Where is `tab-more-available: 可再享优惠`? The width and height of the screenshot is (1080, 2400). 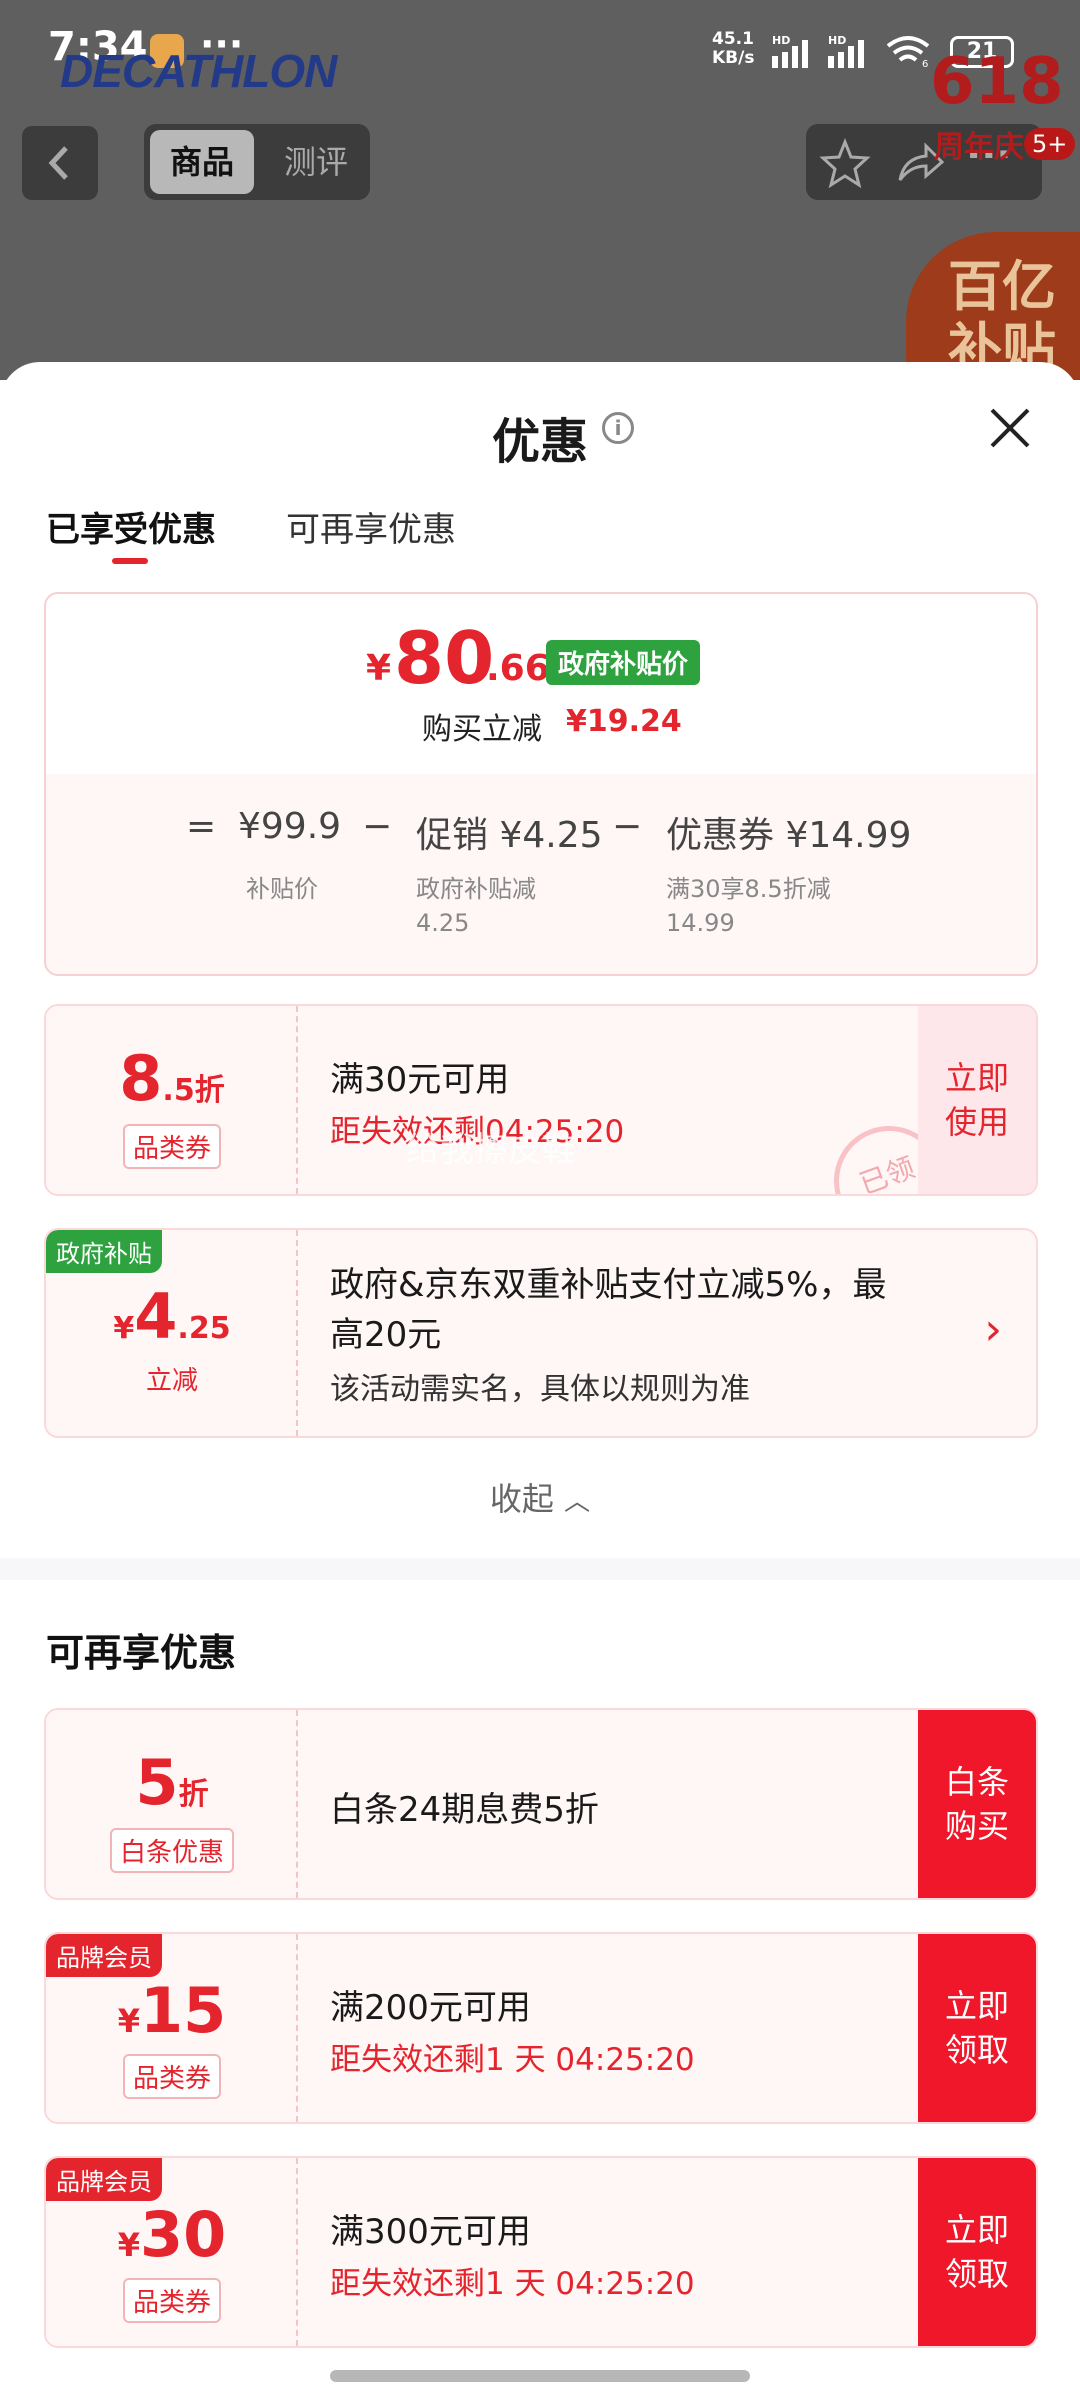 tab-more-available: 可再享优惠 is located at coordinates (371, 526).